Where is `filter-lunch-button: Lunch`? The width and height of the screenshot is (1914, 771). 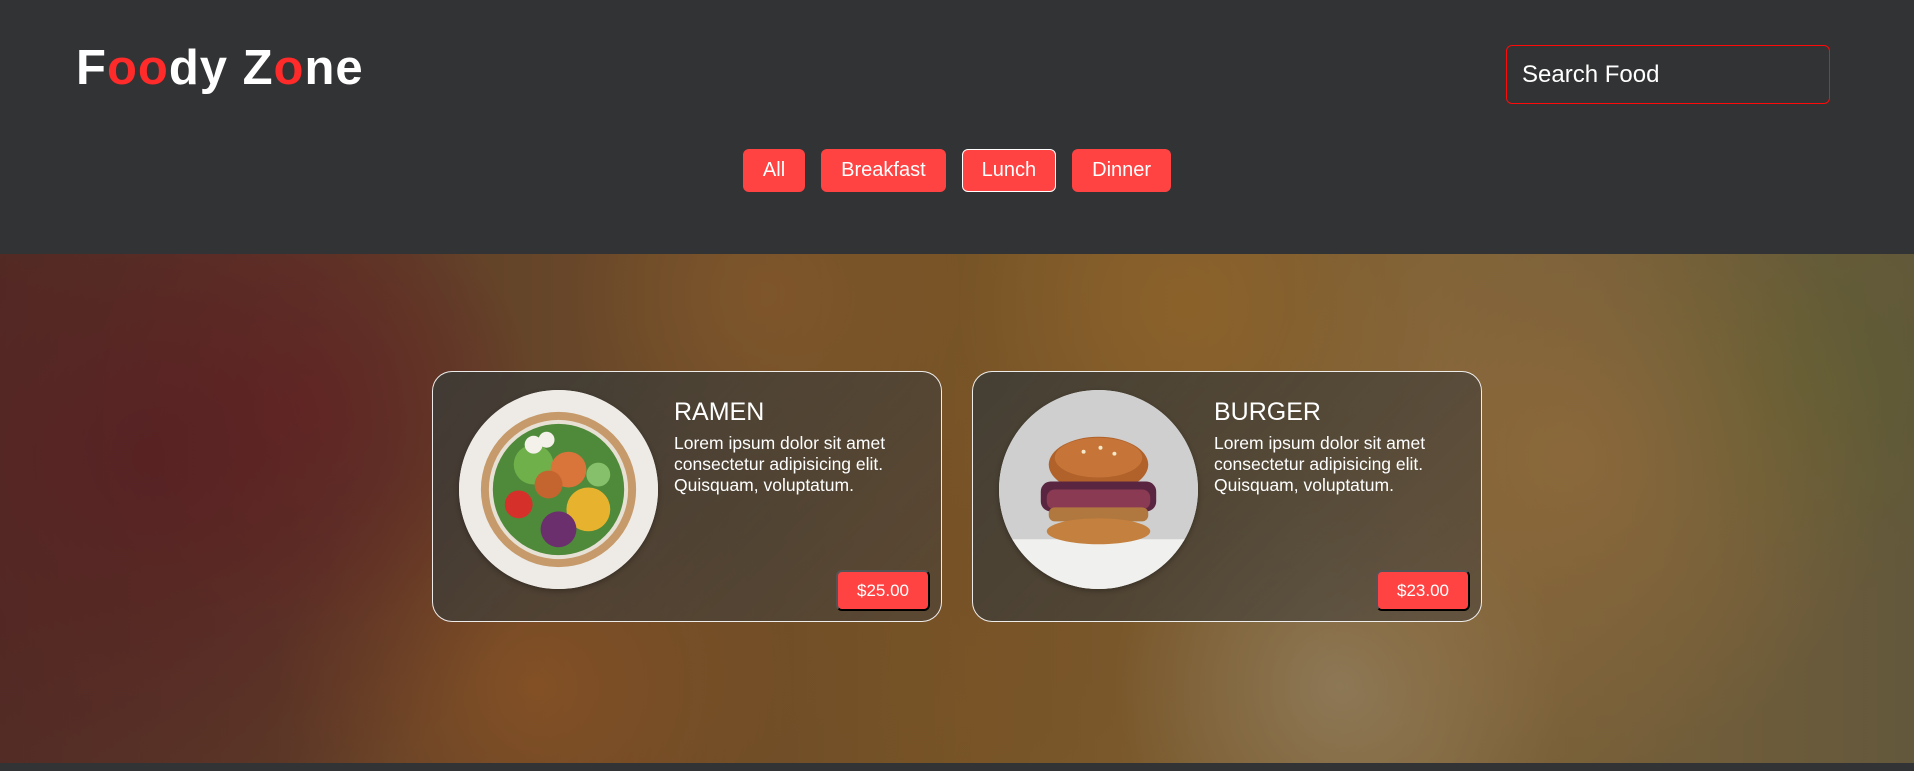
filter-lunch-button: Lunch is located at coordinates (1009, 170).